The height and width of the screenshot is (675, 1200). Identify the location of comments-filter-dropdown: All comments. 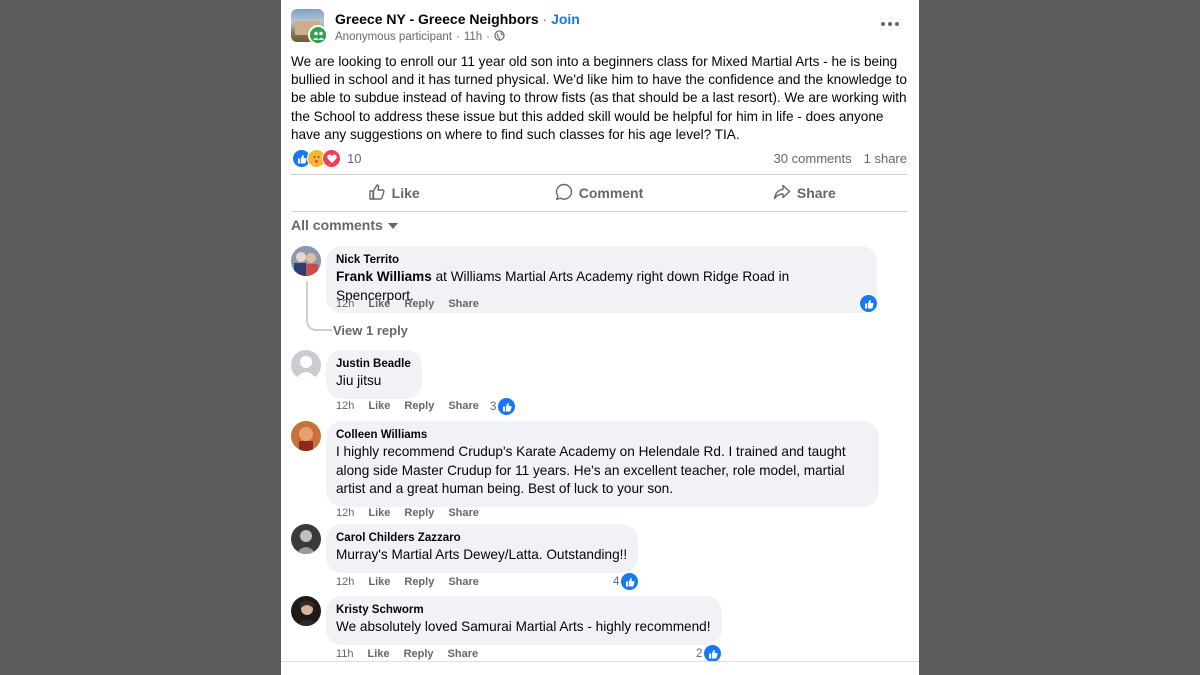
(344, 225).